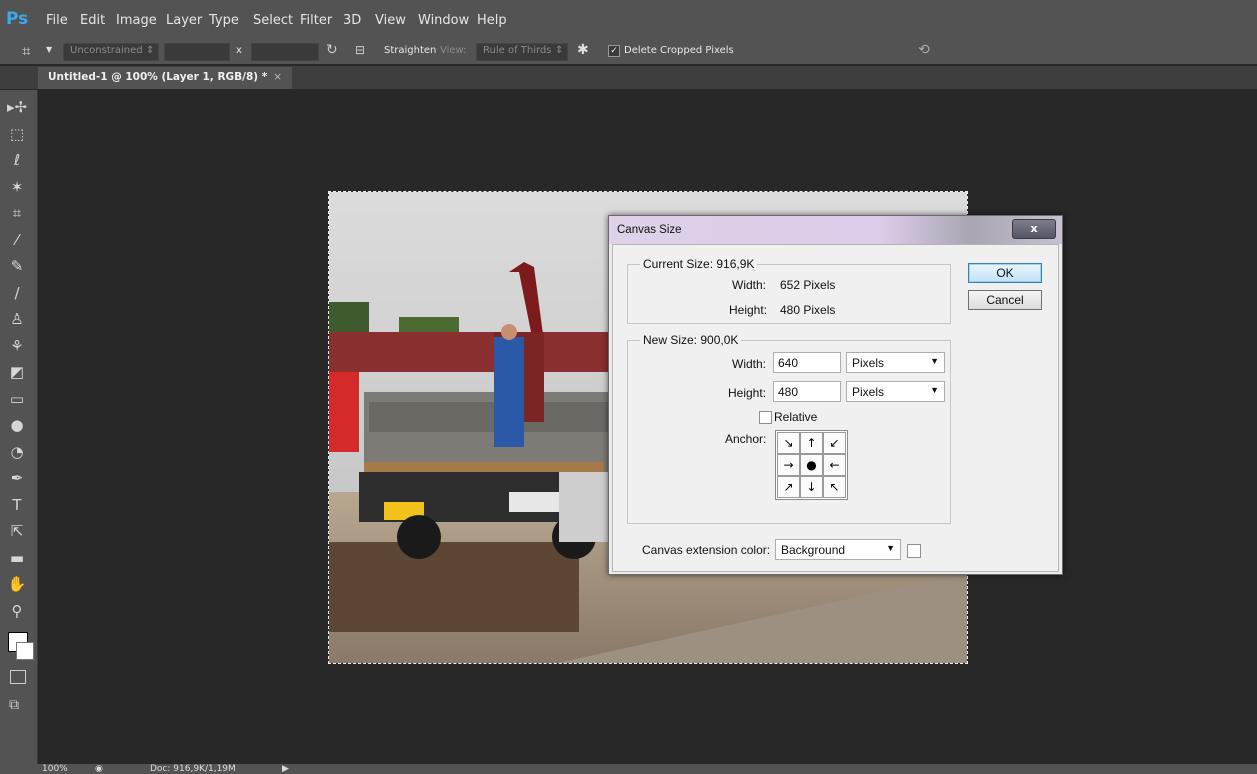  What do you see at coordinates (749, 285) in the screenshot?
I see `current-width-label: Width:` at bounding box center [749, 285].